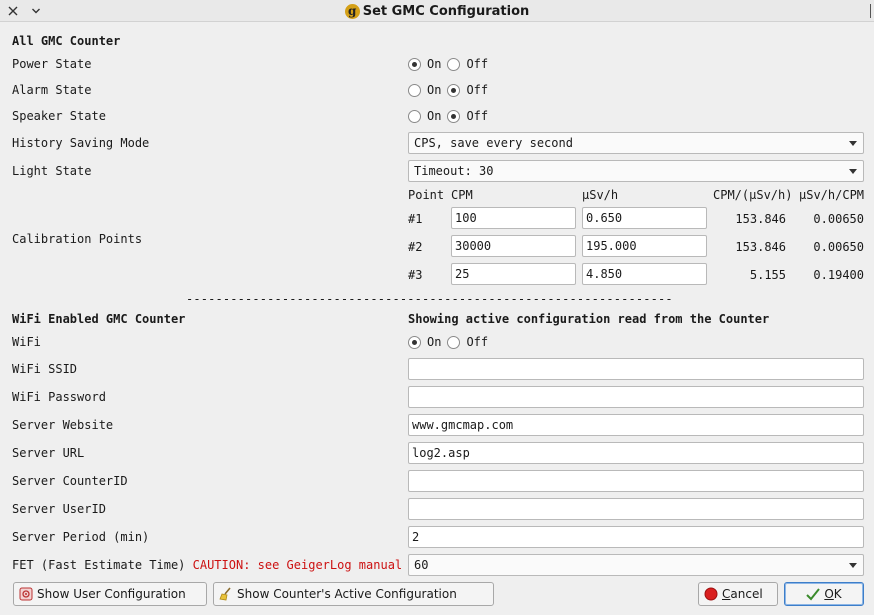 This screenshot has width=874, height=615. What do you see at coordinates (838, 219) in the screenshot?
I see `cal-row-1-inverse: 0.00650` at bounding box center [838, 219].